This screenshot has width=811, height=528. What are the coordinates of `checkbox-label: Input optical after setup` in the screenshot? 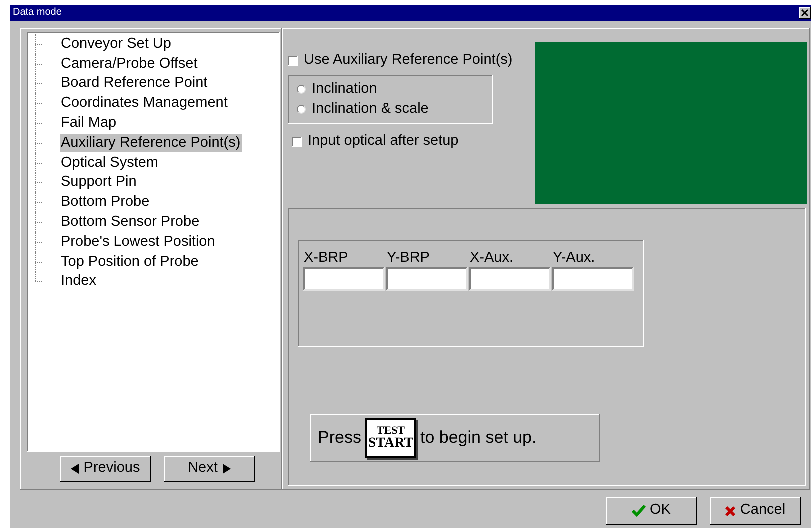 It's located at (383, 142).